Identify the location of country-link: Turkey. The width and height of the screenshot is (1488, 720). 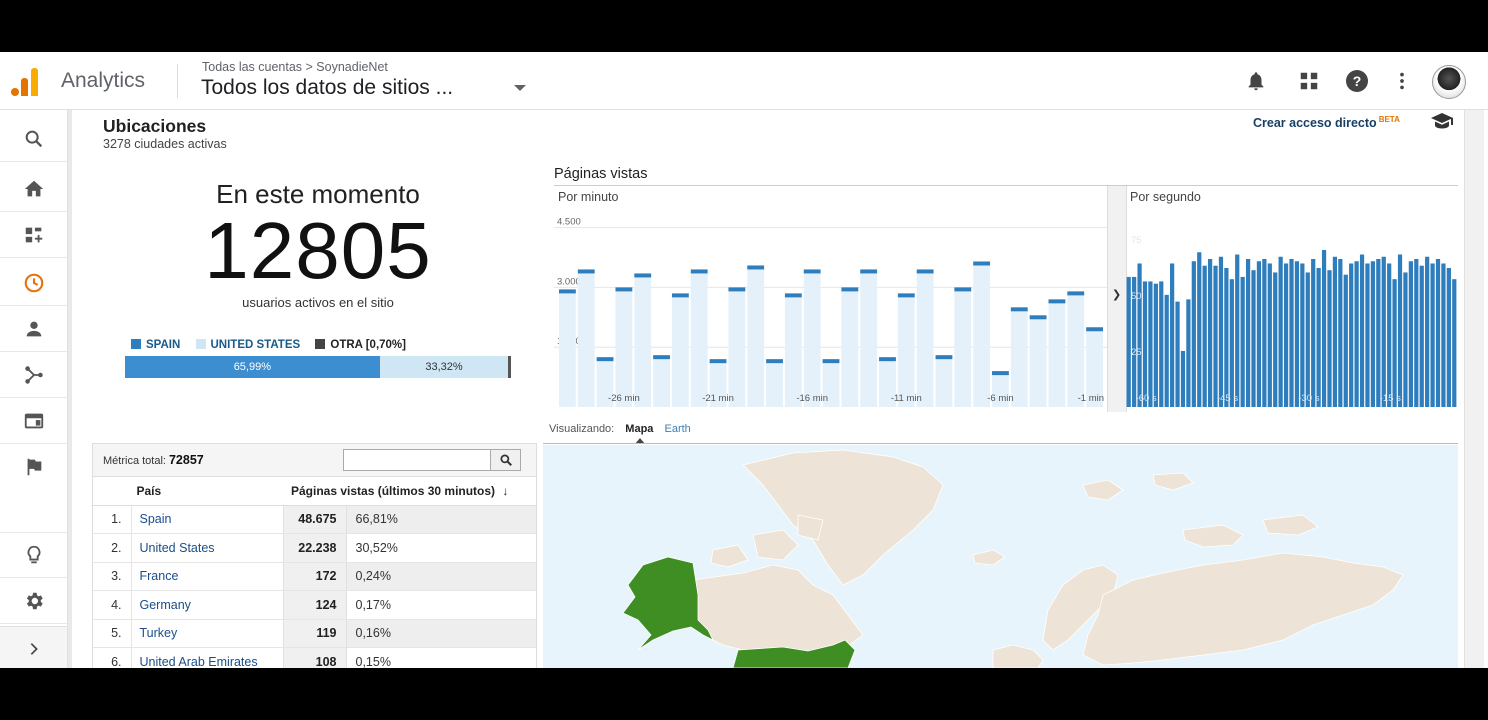
(207, 633).